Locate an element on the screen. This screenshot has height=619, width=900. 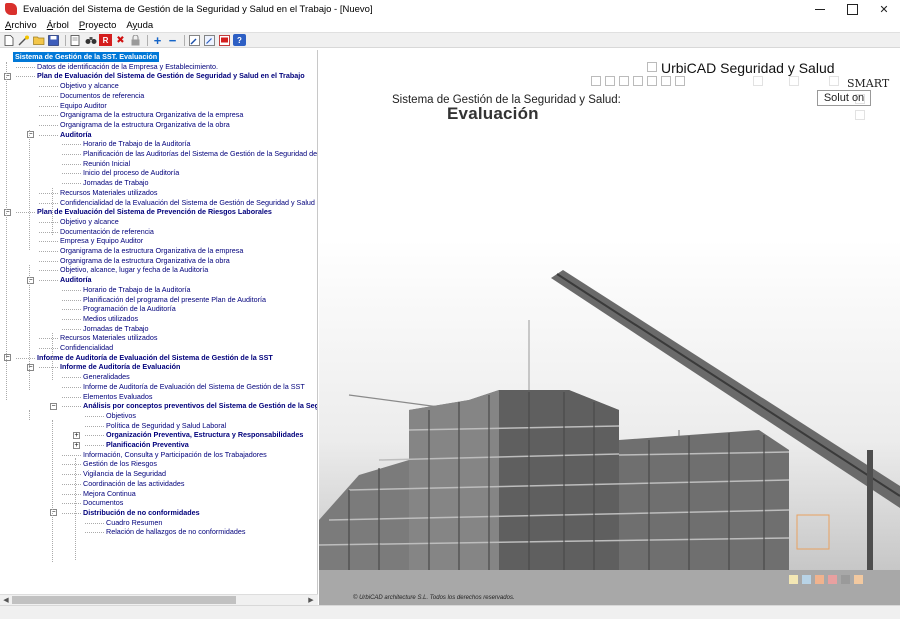
tree-folder-item: Planificación Preventiva is located at coordinates (147, 445).